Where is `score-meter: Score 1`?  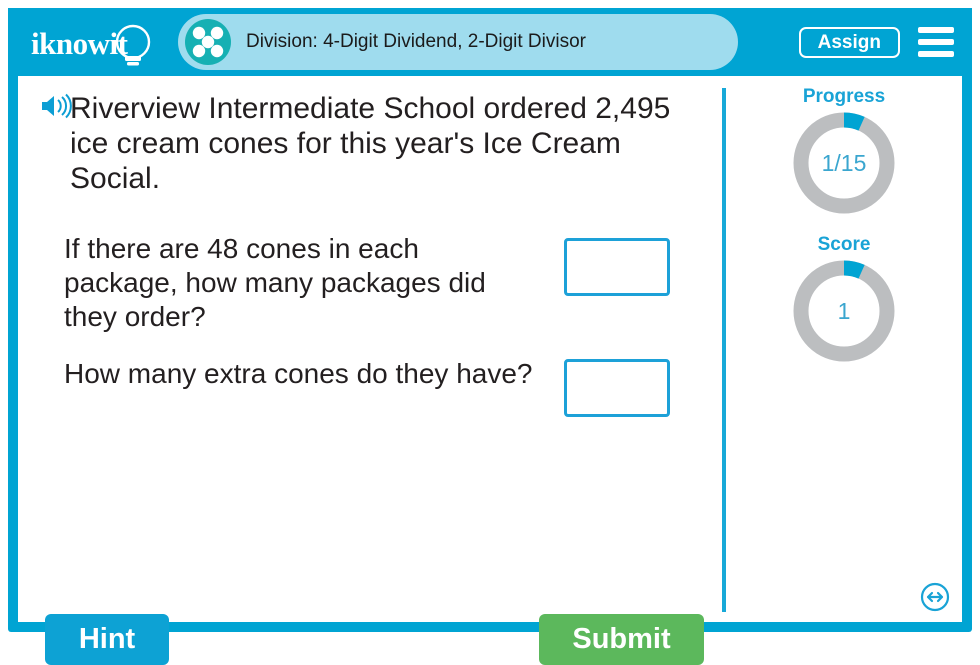
score-meter: Score 1 is located at coordinates (844, 298).